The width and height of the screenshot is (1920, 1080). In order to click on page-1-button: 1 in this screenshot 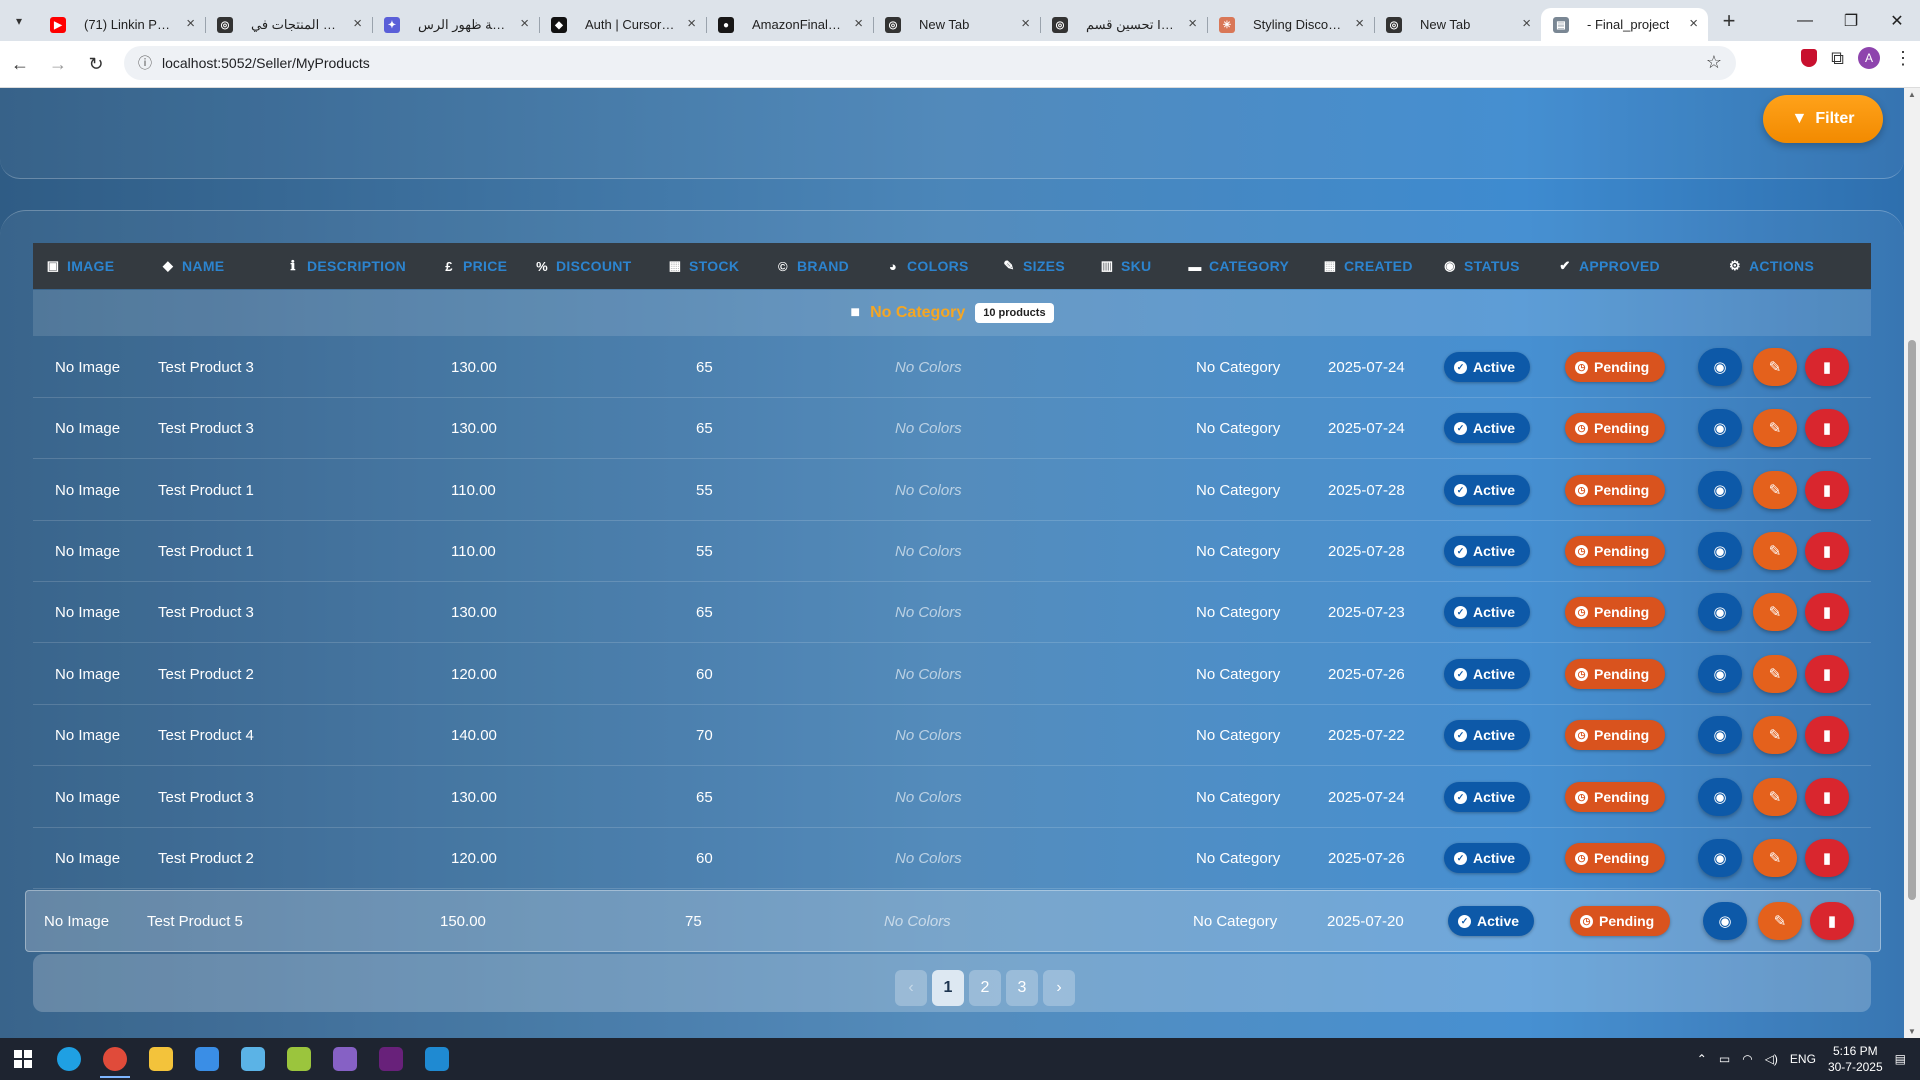, I will do `click(948, 988)`.